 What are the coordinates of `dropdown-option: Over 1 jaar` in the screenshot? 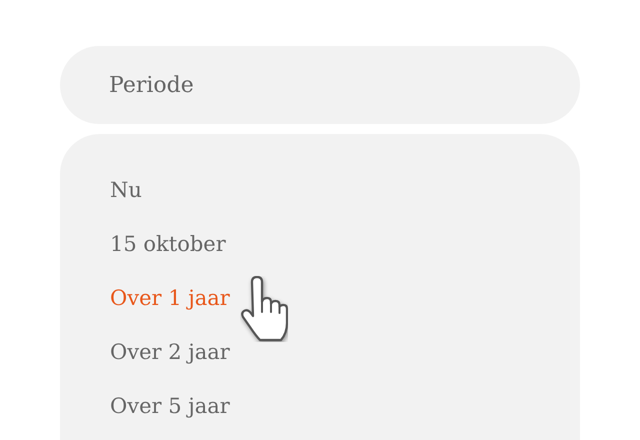 It's located at (170, 298).